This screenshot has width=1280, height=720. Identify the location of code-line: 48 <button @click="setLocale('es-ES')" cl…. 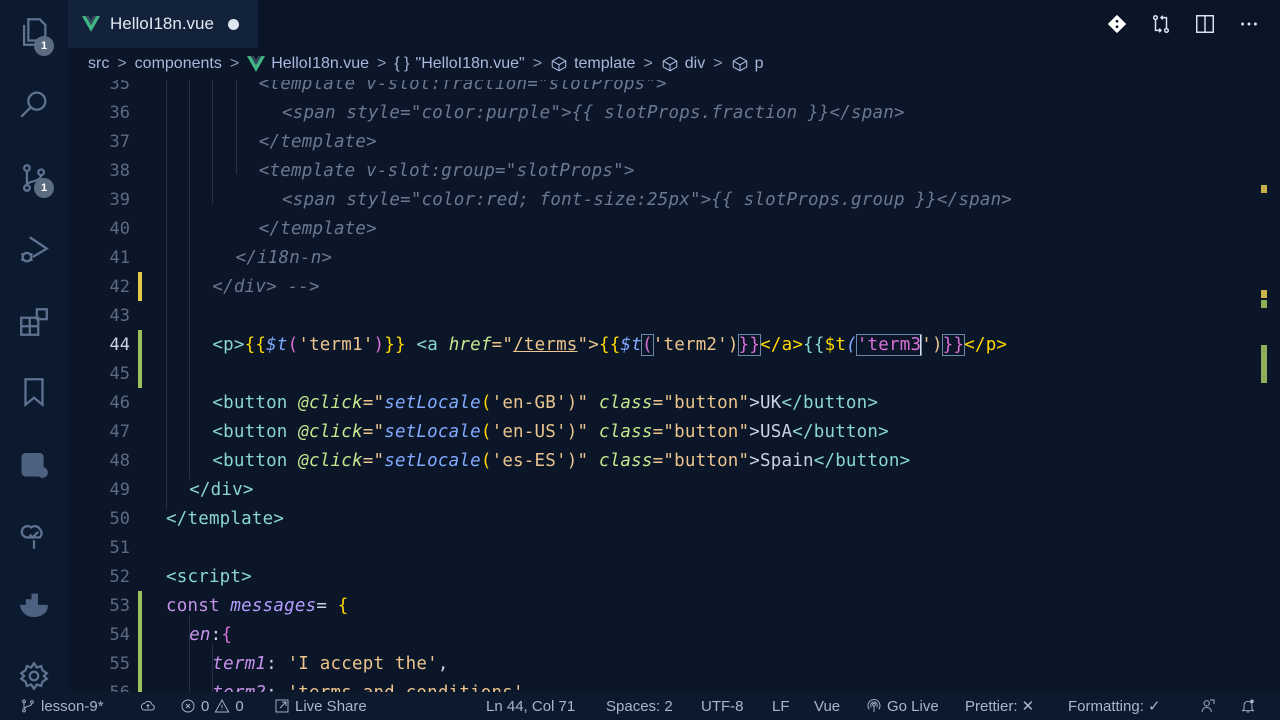
(668, 460).